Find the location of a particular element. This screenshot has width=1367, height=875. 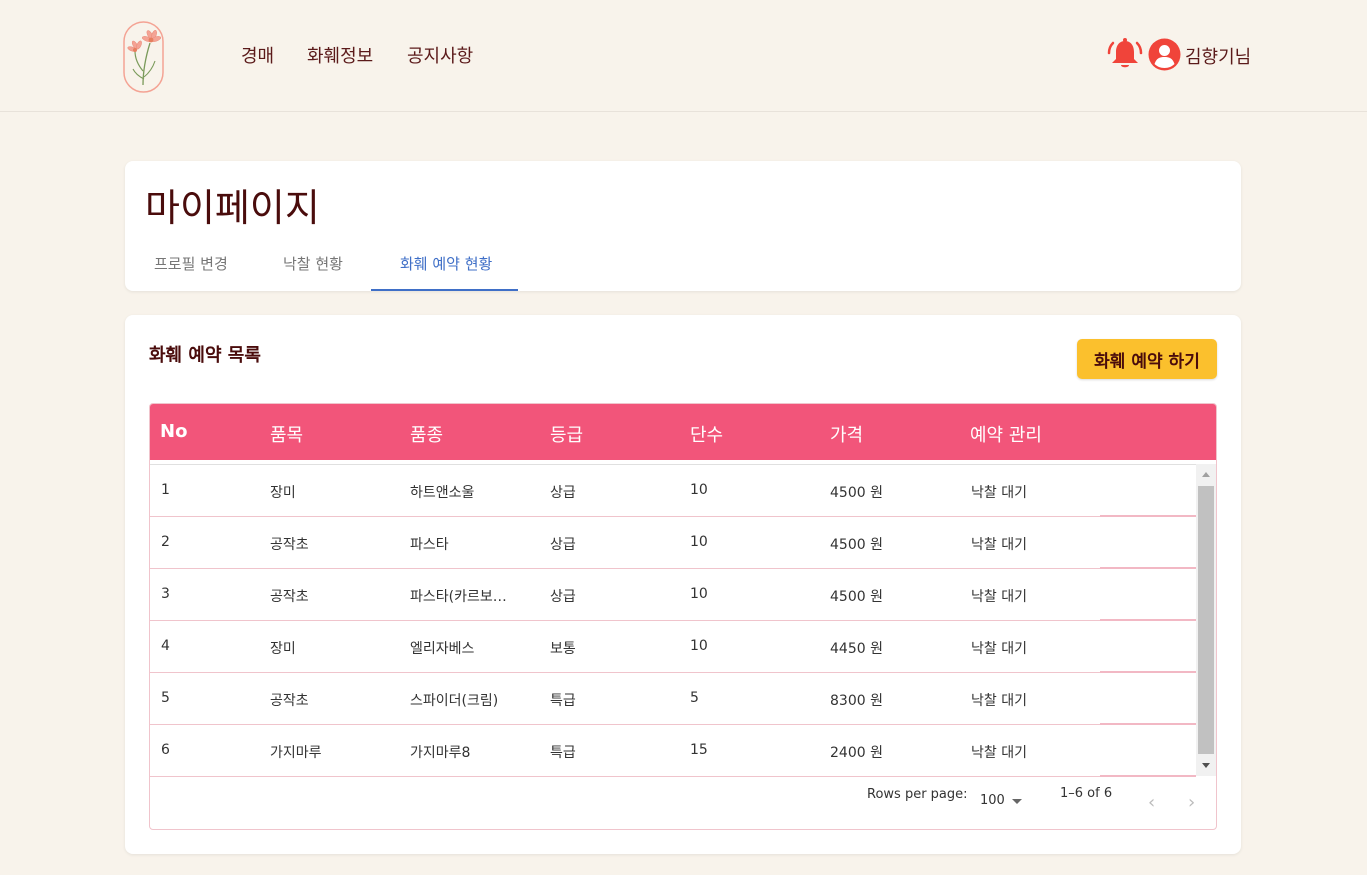

rows-per-page-label: Rows per page: is located at coordinates (917, 794).